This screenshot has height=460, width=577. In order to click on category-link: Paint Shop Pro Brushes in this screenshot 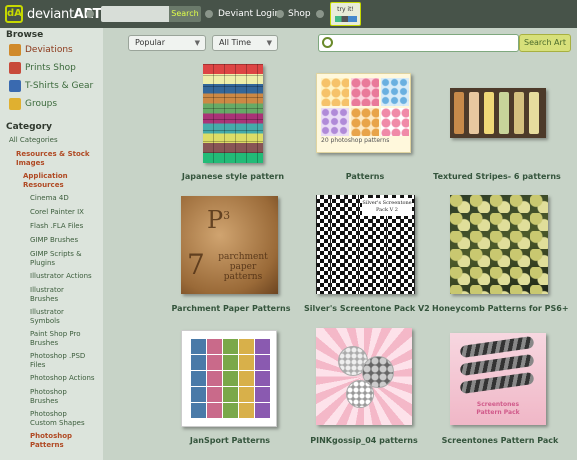, I will do `click(62, 339)`.